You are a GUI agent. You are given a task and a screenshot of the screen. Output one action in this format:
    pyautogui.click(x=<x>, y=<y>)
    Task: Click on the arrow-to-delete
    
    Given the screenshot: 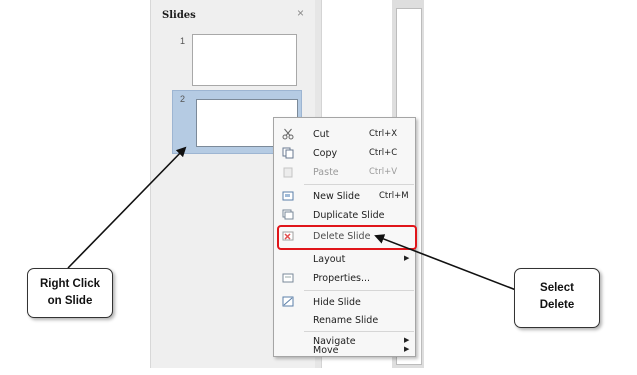 What is the action you would take?
    pyautogui.click(x=445, y=262)
    